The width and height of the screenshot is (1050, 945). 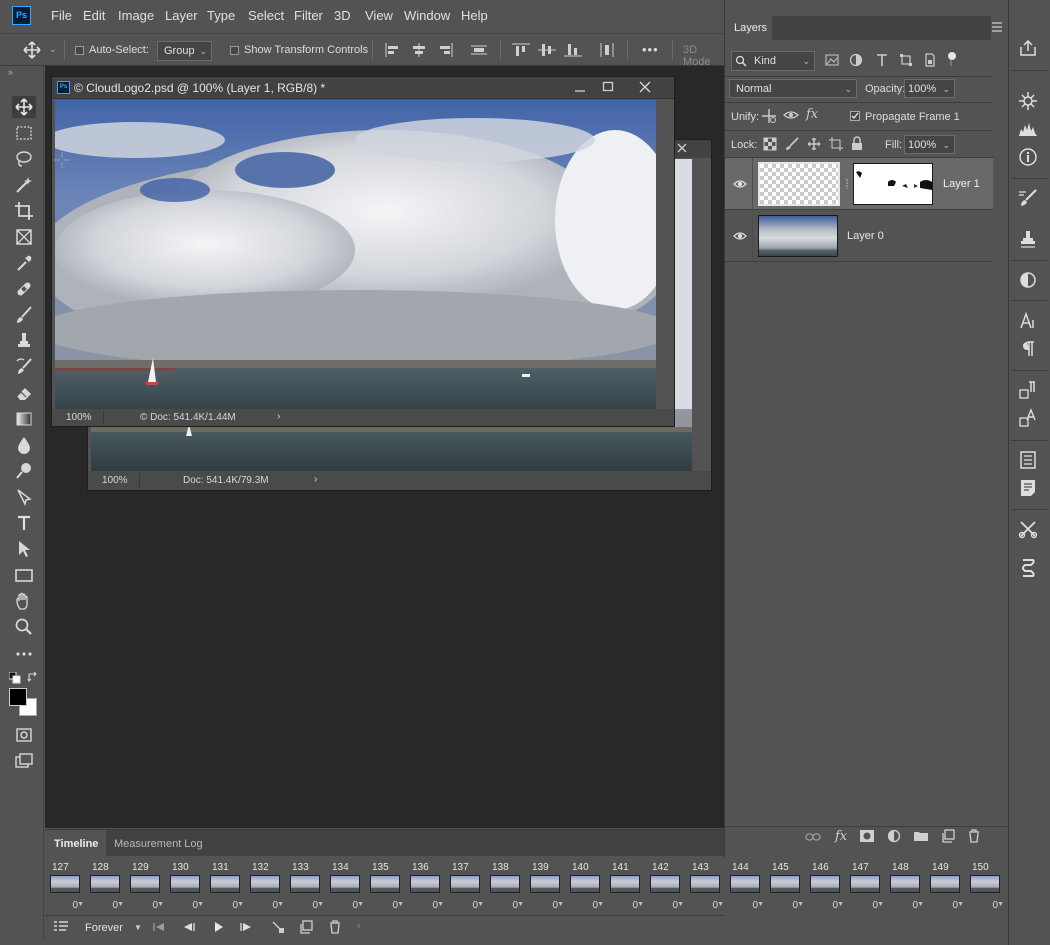 What do you see at coordinates (1029, 322) in the screenshot?
I see `character-icon` at bounding box center [1029, 322].